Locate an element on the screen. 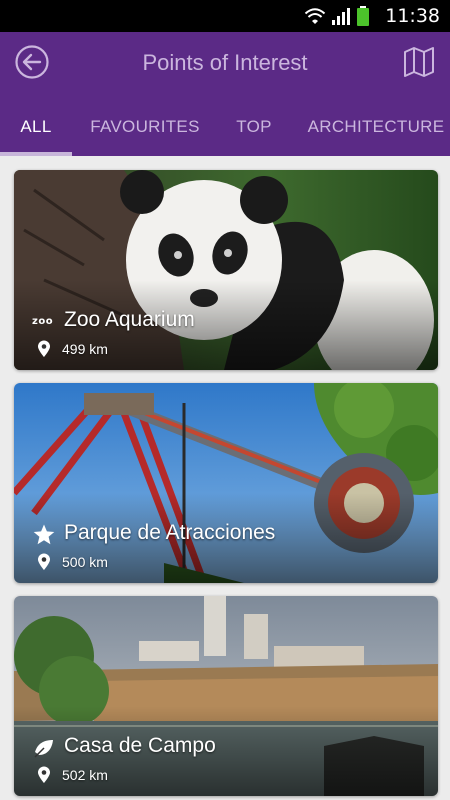 Image resolution: width=450 pixels, height=800 pixels. tab-top: TOP is located at coordinates (254, 134).